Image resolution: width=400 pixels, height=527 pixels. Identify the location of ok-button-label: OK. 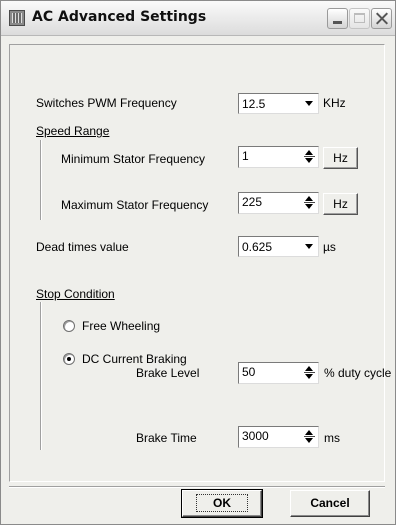
(222, 503).